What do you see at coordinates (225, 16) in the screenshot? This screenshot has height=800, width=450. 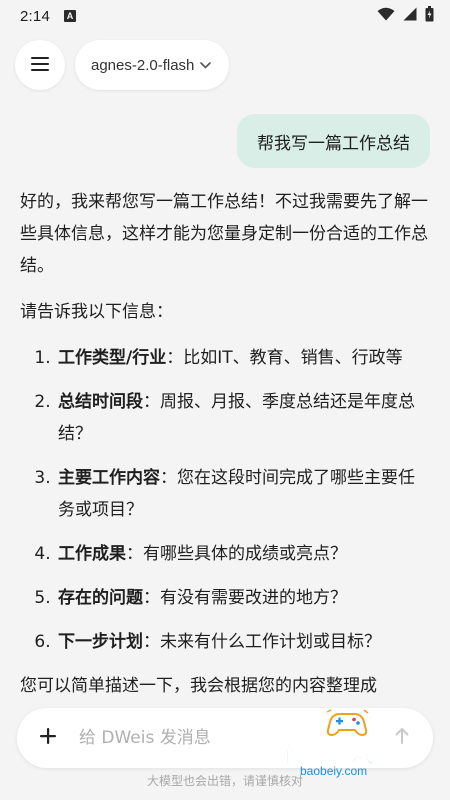 I see `status-bar: 2:14 A` at bounding box center [225, 16].